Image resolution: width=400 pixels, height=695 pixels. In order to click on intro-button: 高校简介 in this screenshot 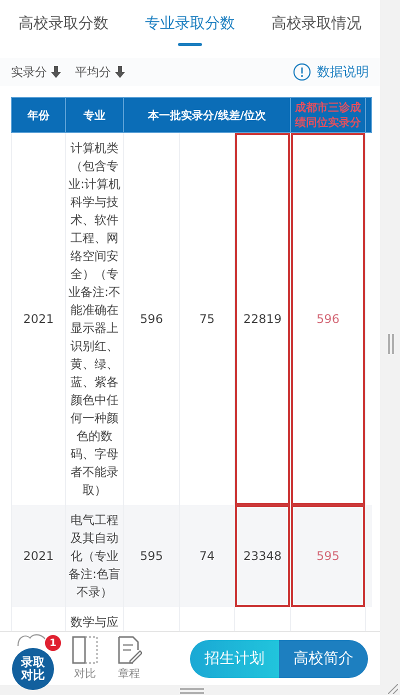, I will do `click(323, 659)`.